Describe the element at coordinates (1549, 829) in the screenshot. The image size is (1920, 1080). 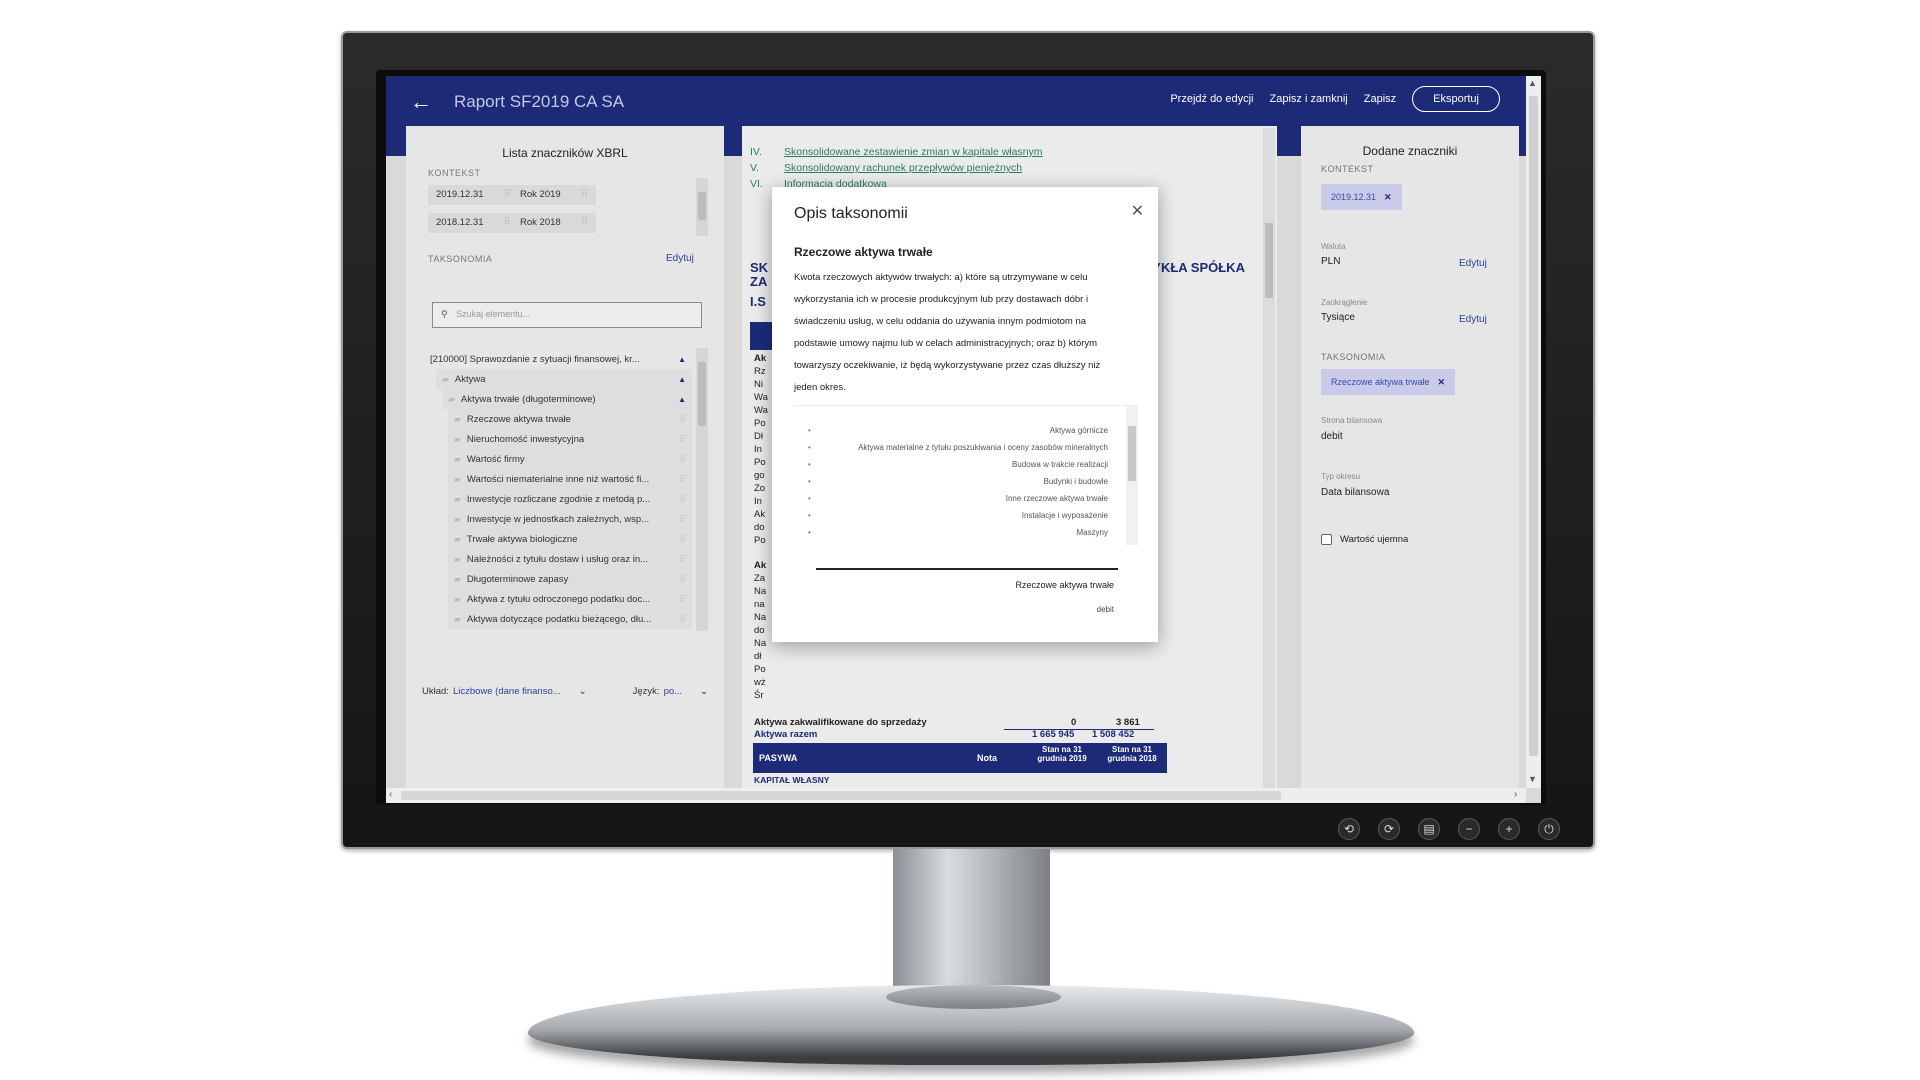
I see `power-icon: ⏻` at that location.